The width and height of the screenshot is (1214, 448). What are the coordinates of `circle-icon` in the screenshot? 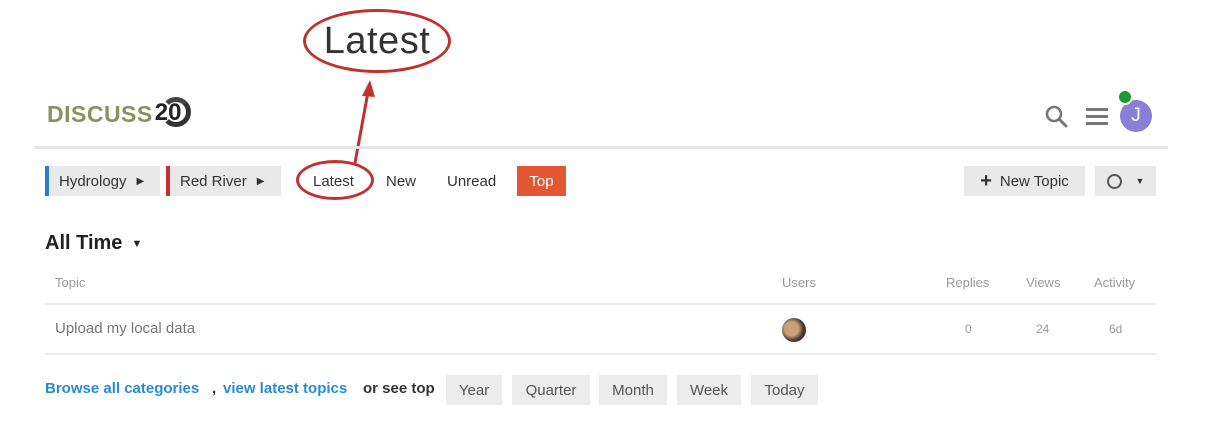 It's located at (1114, 181).